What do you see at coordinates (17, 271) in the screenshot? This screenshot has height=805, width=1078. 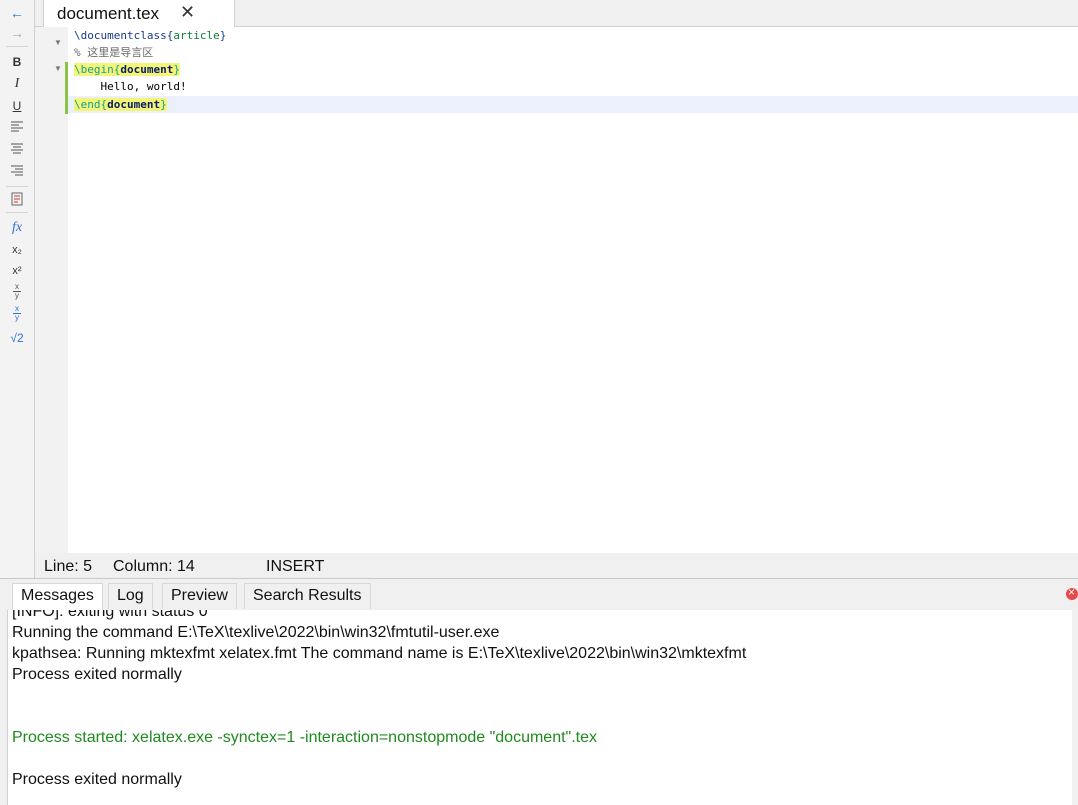 I see `superscript-button: x²` at bounding box center [17, 271].